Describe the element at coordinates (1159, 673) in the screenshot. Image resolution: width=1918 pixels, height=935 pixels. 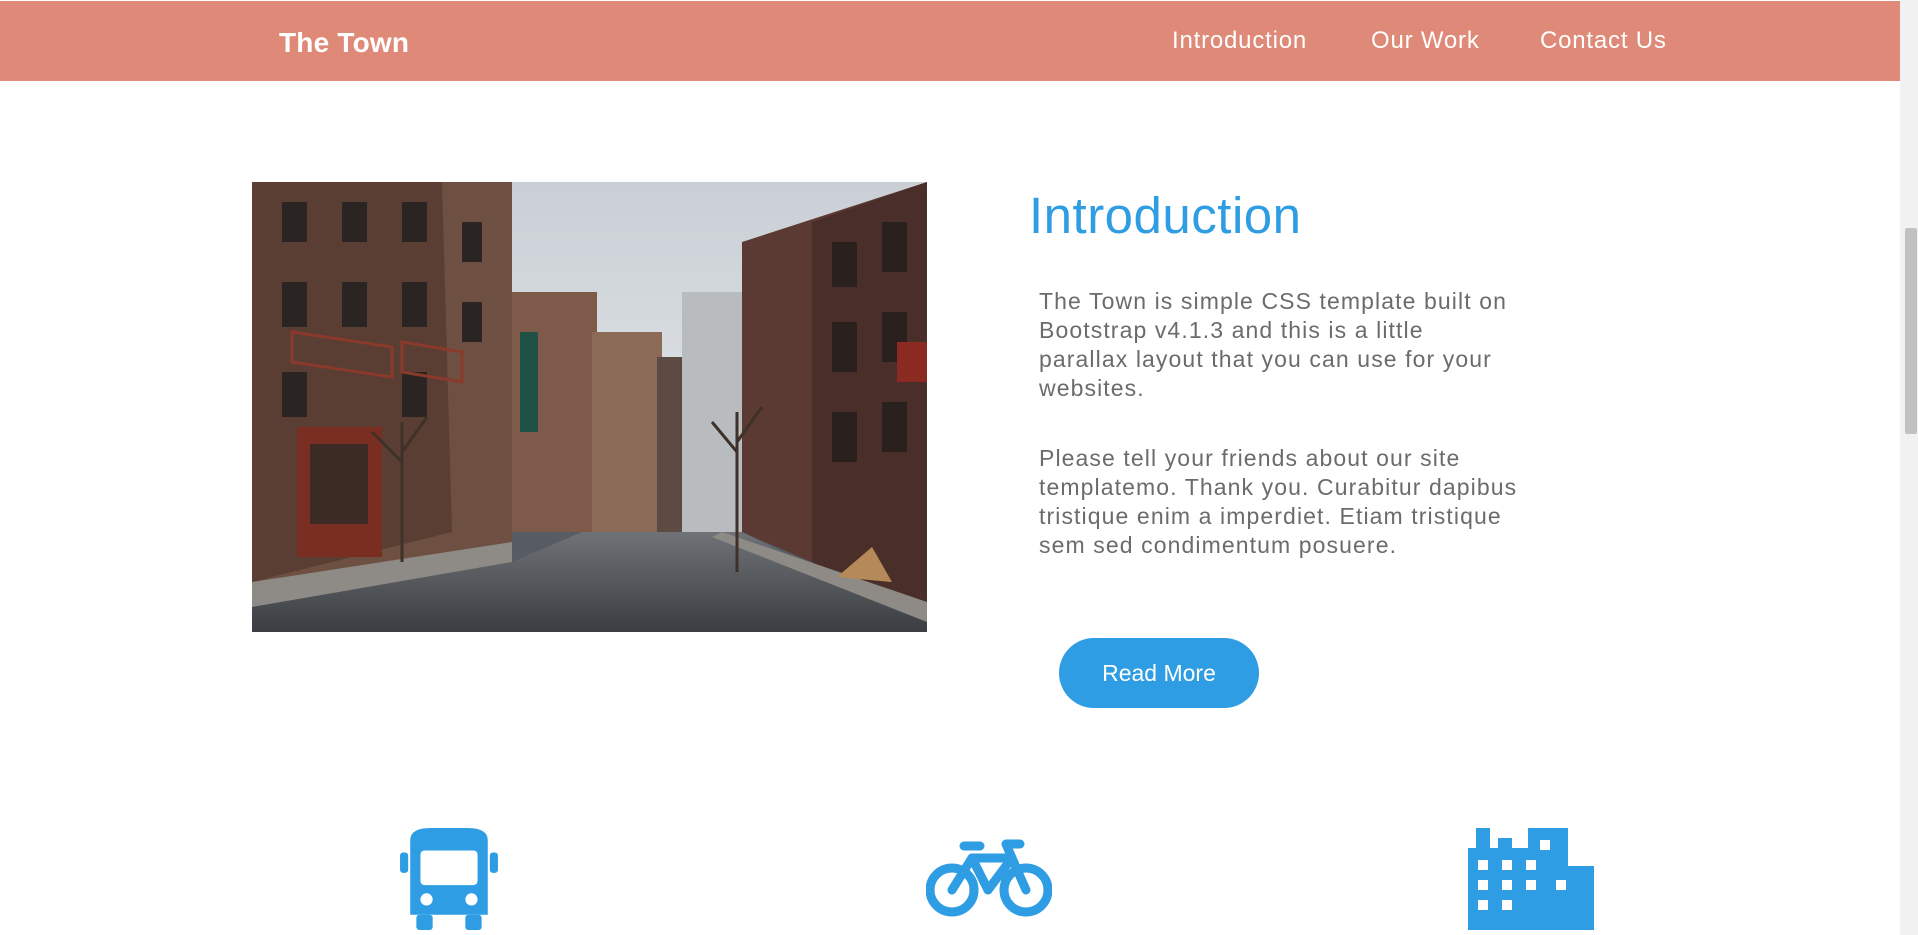
I see `read-more-button: Read More` at that location.